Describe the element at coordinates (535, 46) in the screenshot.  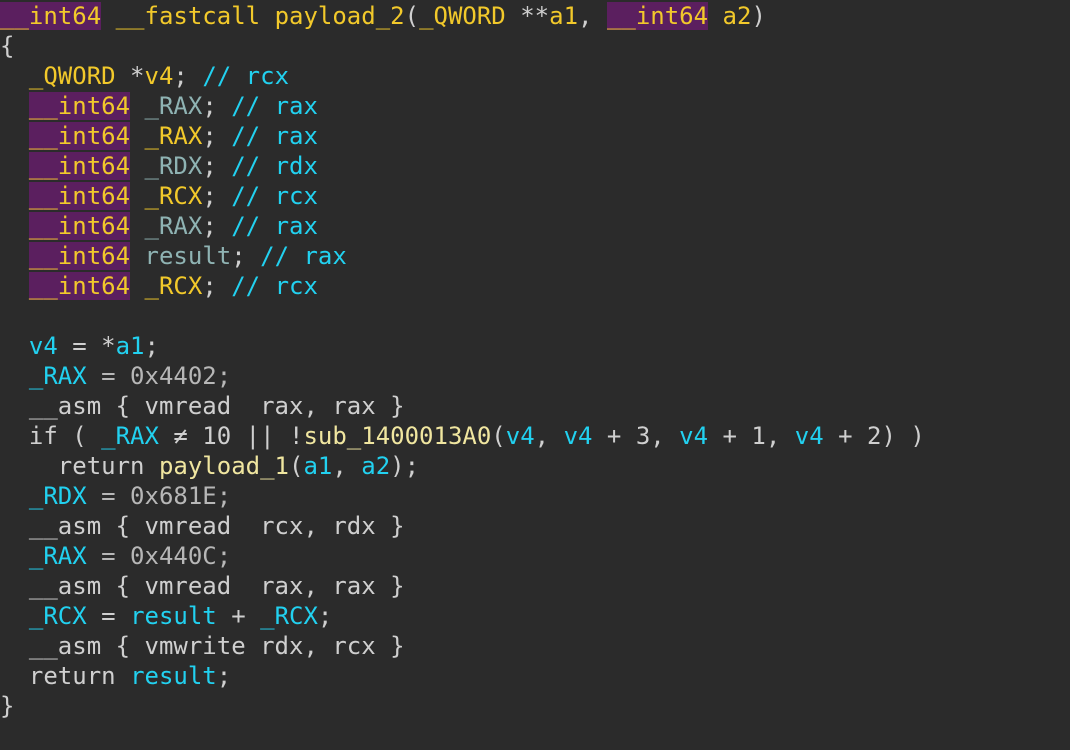
I see `open-brace-line: {` at that location.